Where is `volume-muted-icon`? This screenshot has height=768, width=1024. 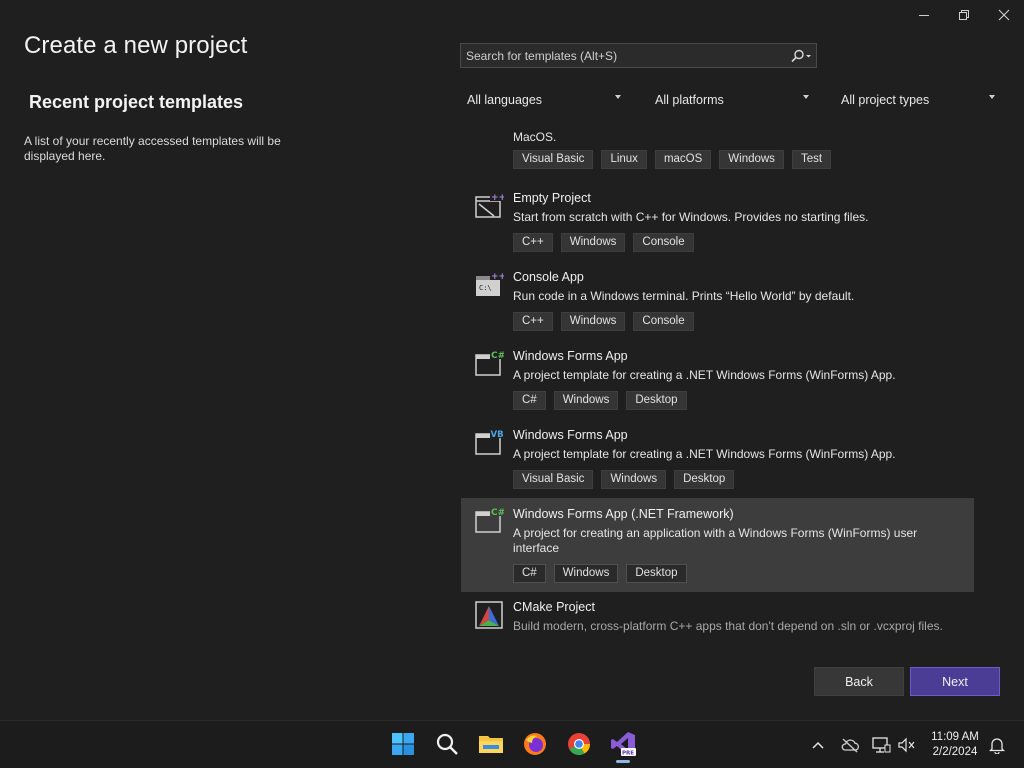
volume-muted-icon is located at coordinates (906, 745).